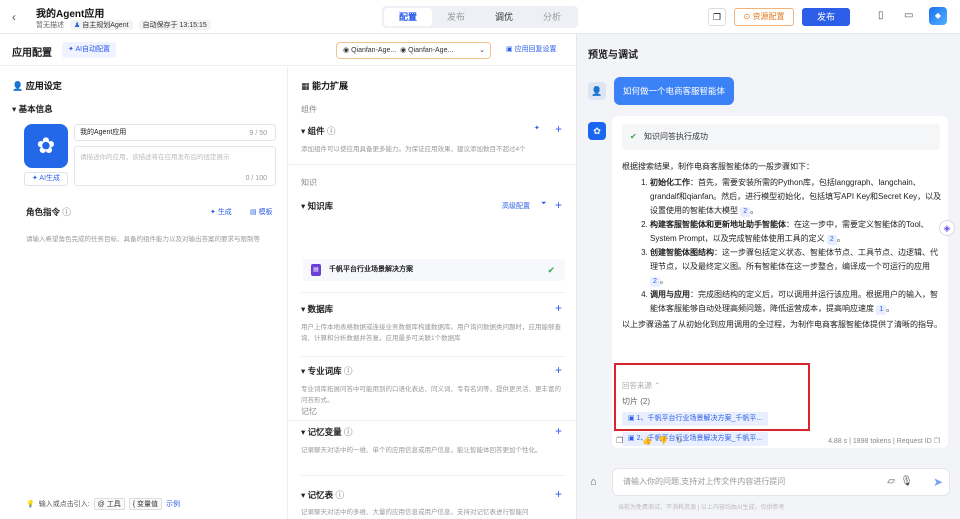 This screenshot has width=960, height=519. I want to click on chat-input: 请输入你的问题,支持对上传文件内容进行提问 ▱ 🎙 ➤, so click(781, 482).